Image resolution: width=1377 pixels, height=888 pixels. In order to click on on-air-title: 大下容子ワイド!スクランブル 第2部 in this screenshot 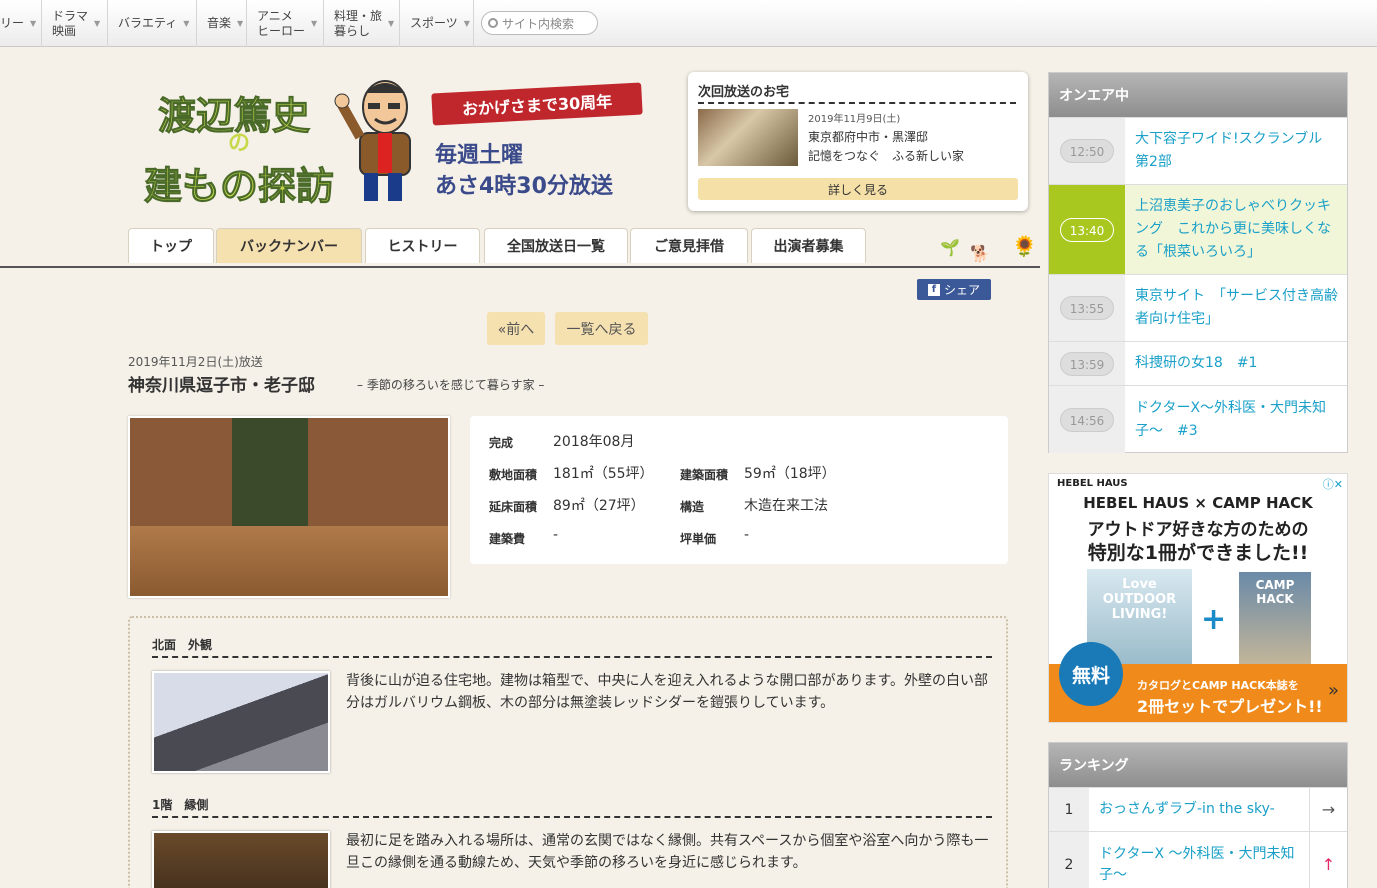, I will do `click(1237, 151)`.